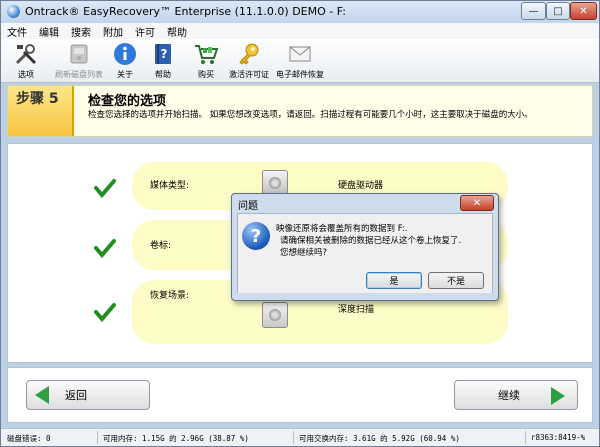 The width and height of the screenshot is (600, 447). I want to click on disk-errors-status: 磁盘错误: 0, so click(29, 438).